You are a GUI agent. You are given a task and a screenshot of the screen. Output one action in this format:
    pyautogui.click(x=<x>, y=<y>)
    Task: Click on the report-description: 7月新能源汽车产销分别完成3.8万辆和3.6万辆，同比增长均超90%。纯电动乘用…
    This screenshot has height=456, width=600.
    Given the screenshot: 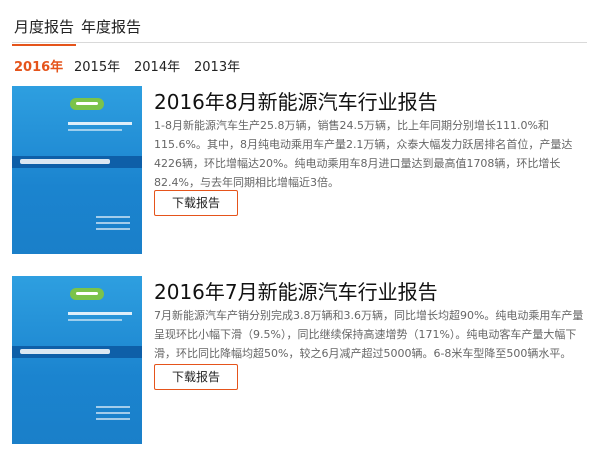 What is the action you would take?
    pyautogui.click(x=369, y=334)
    